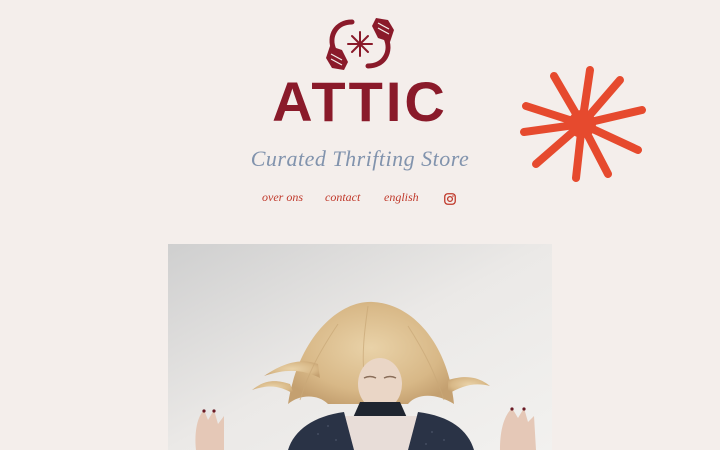 This screenshot has width=720, height=450. Describe the element at coordinates (583, 124) in the screenshot. I see `starburst-icon` at that location.